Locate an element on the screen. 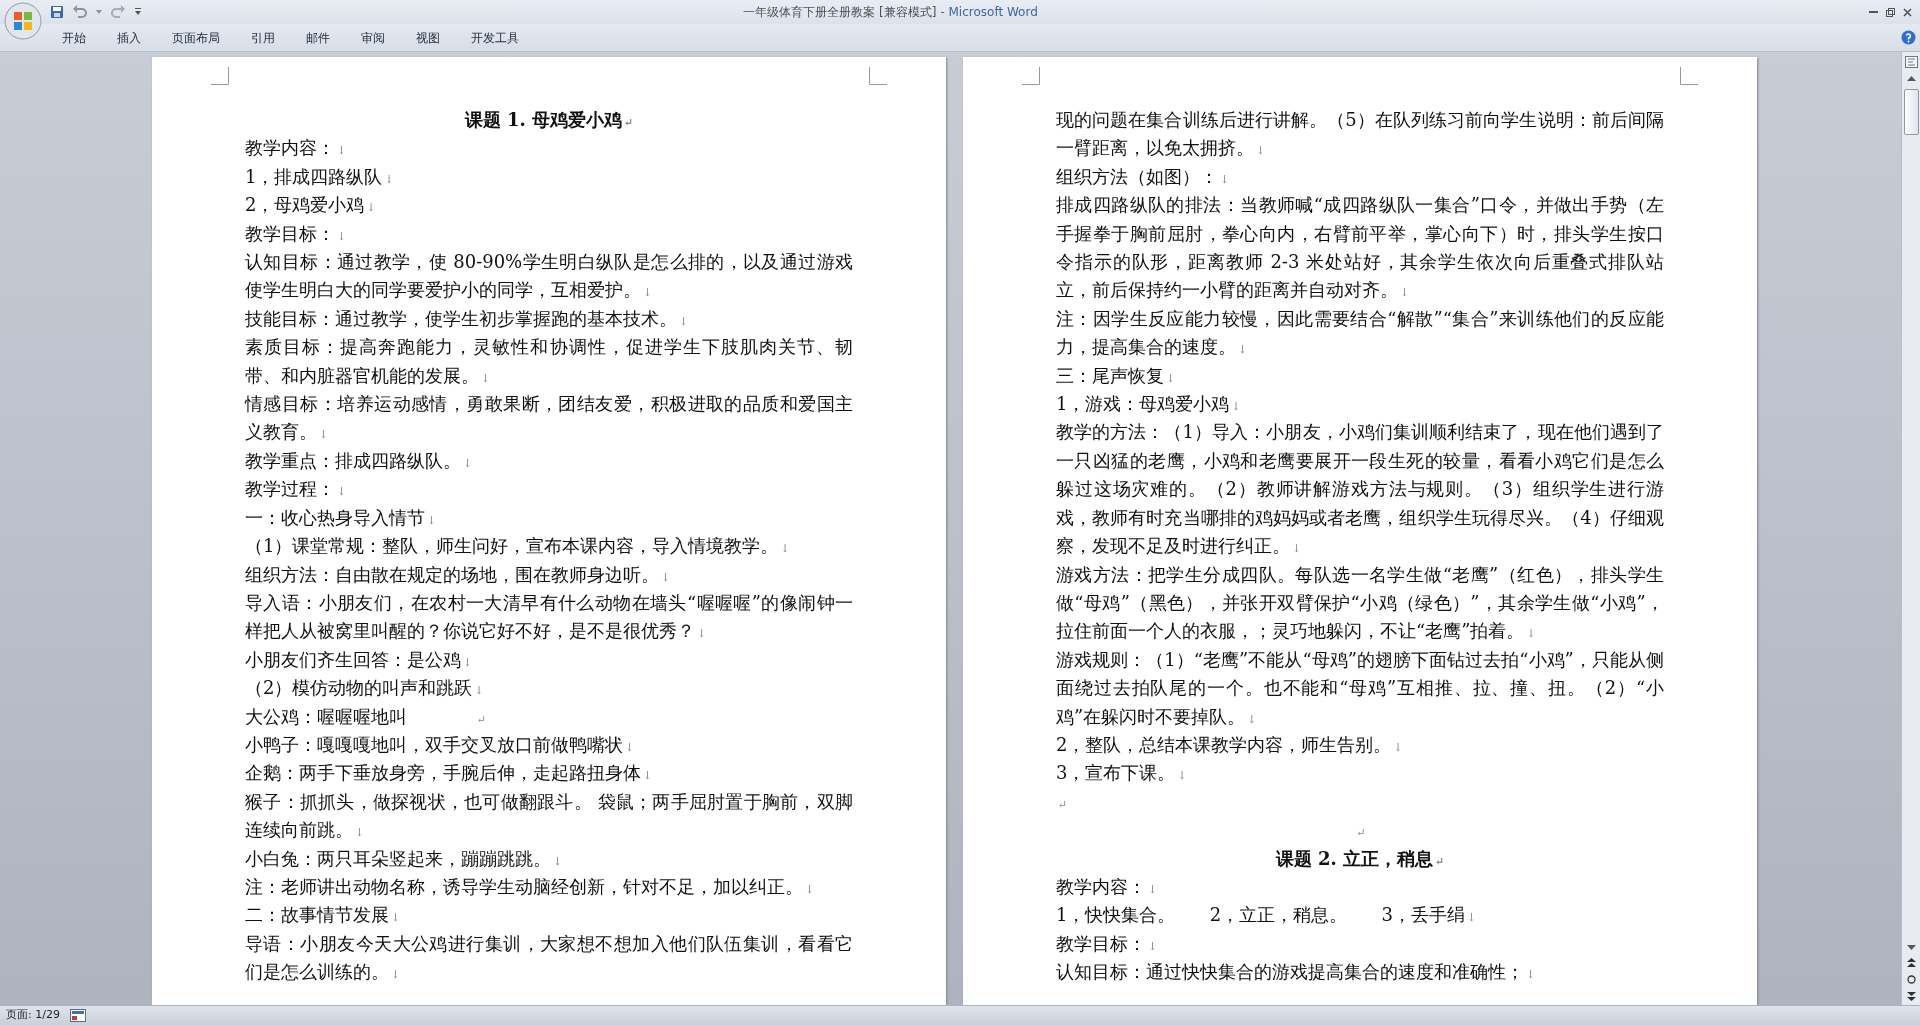 Image resolution: width=1920 pixels, height=1025 pixels. paragraph-text: 排成四路纵队的排法：当教师喊“成四路纵队一集合”口令，并做出手势（左手握拳于胸前屈肘，拳心向内，右臂前平举，掌心向下）时，排头学生按口令指示的队形，距离教师 2-3 米处站好，其余学生依次向后重叠式排队站立，前后保持约一小臂的距离并自动对齐。↓ is located at coordinates (1360, 248).